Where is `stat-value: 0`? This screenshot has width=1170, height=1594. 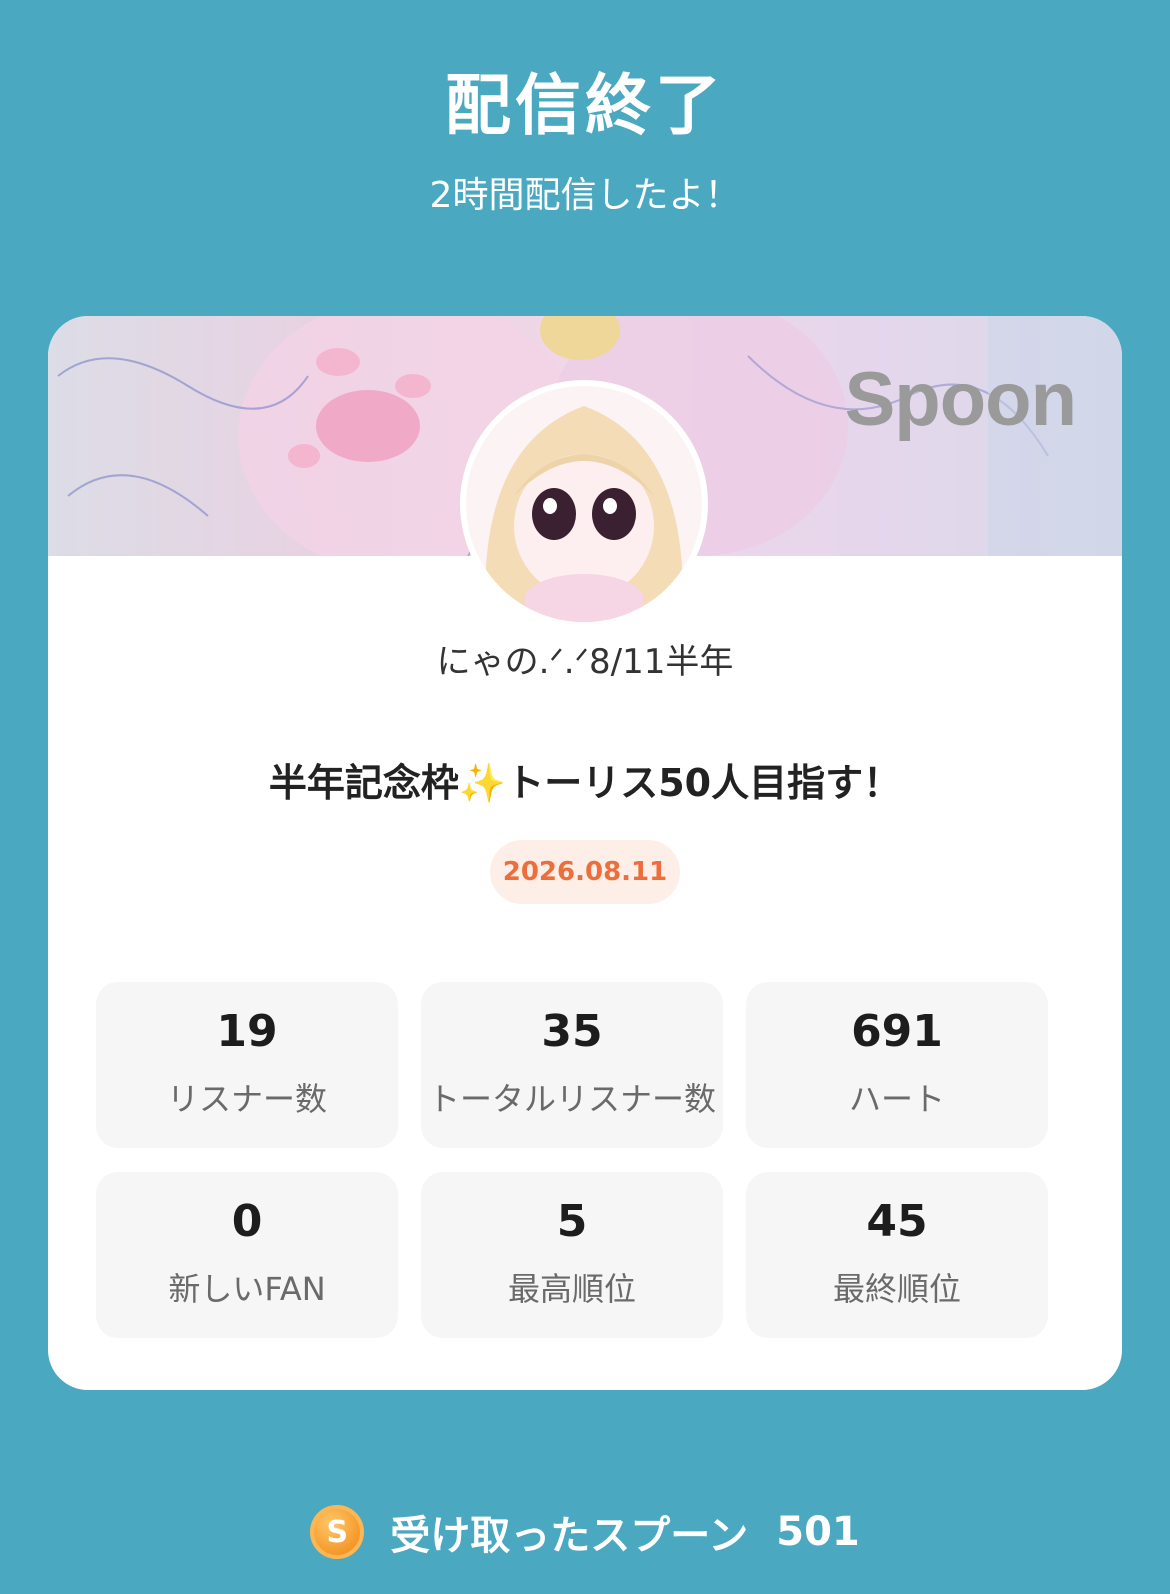 stat-value: 0 is located at coordinates (247, 1221).